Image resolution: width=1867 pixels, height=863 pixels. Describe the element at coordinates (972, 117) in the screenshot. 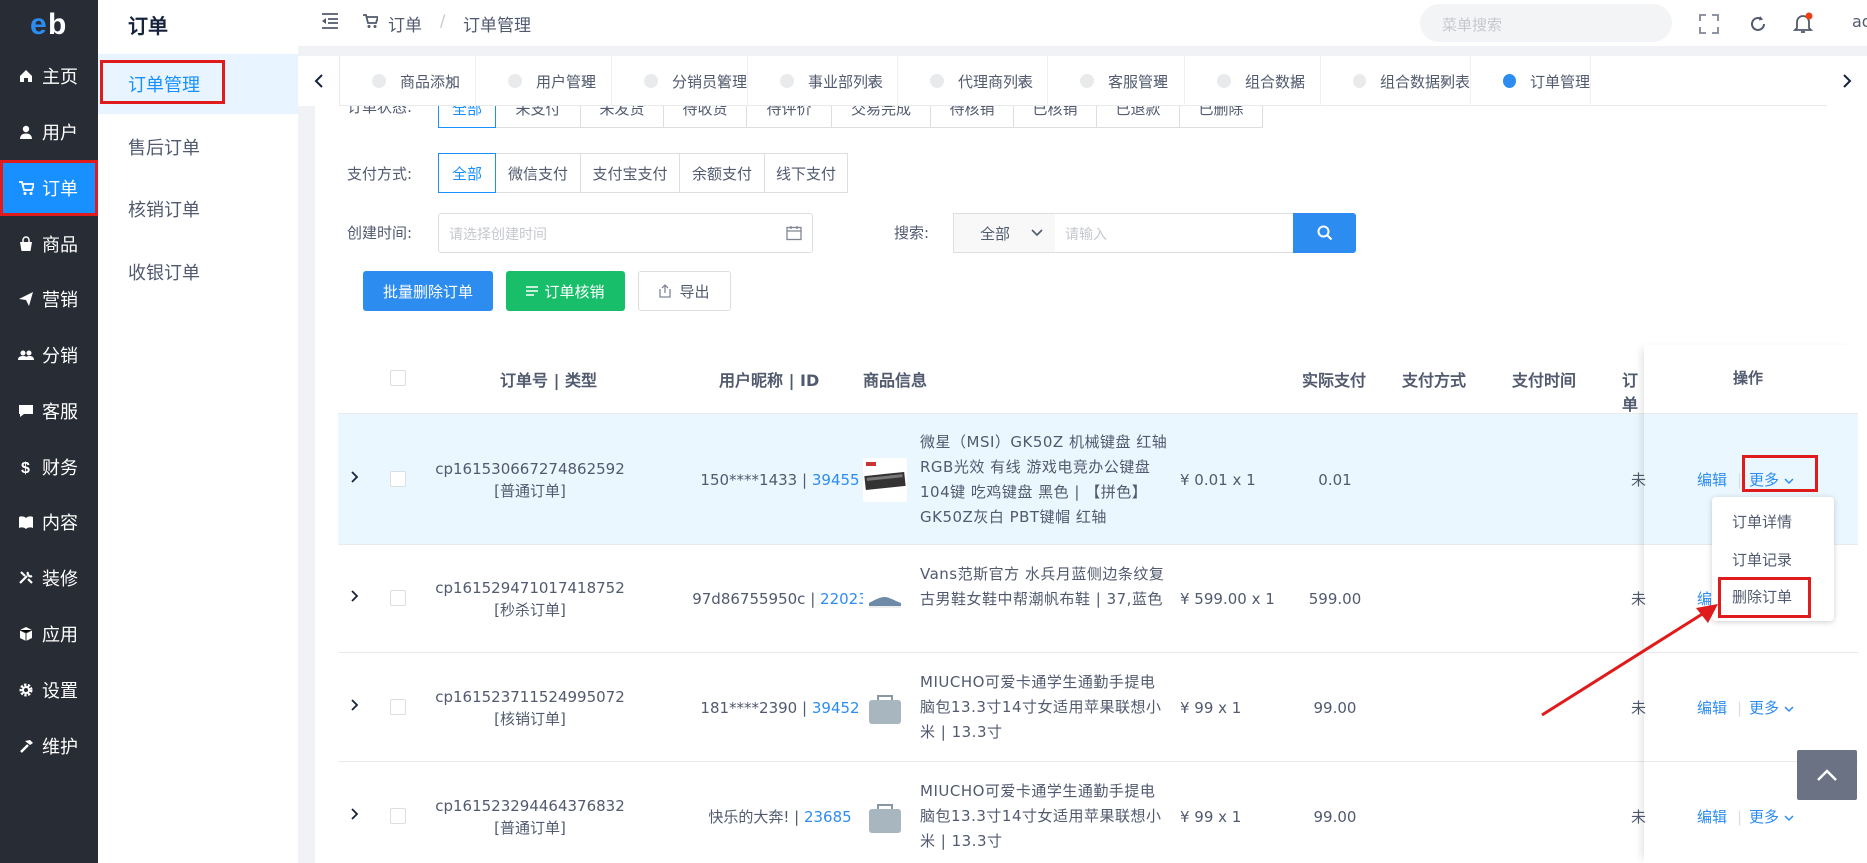

I see `status-option-6: 待核销` at that location.